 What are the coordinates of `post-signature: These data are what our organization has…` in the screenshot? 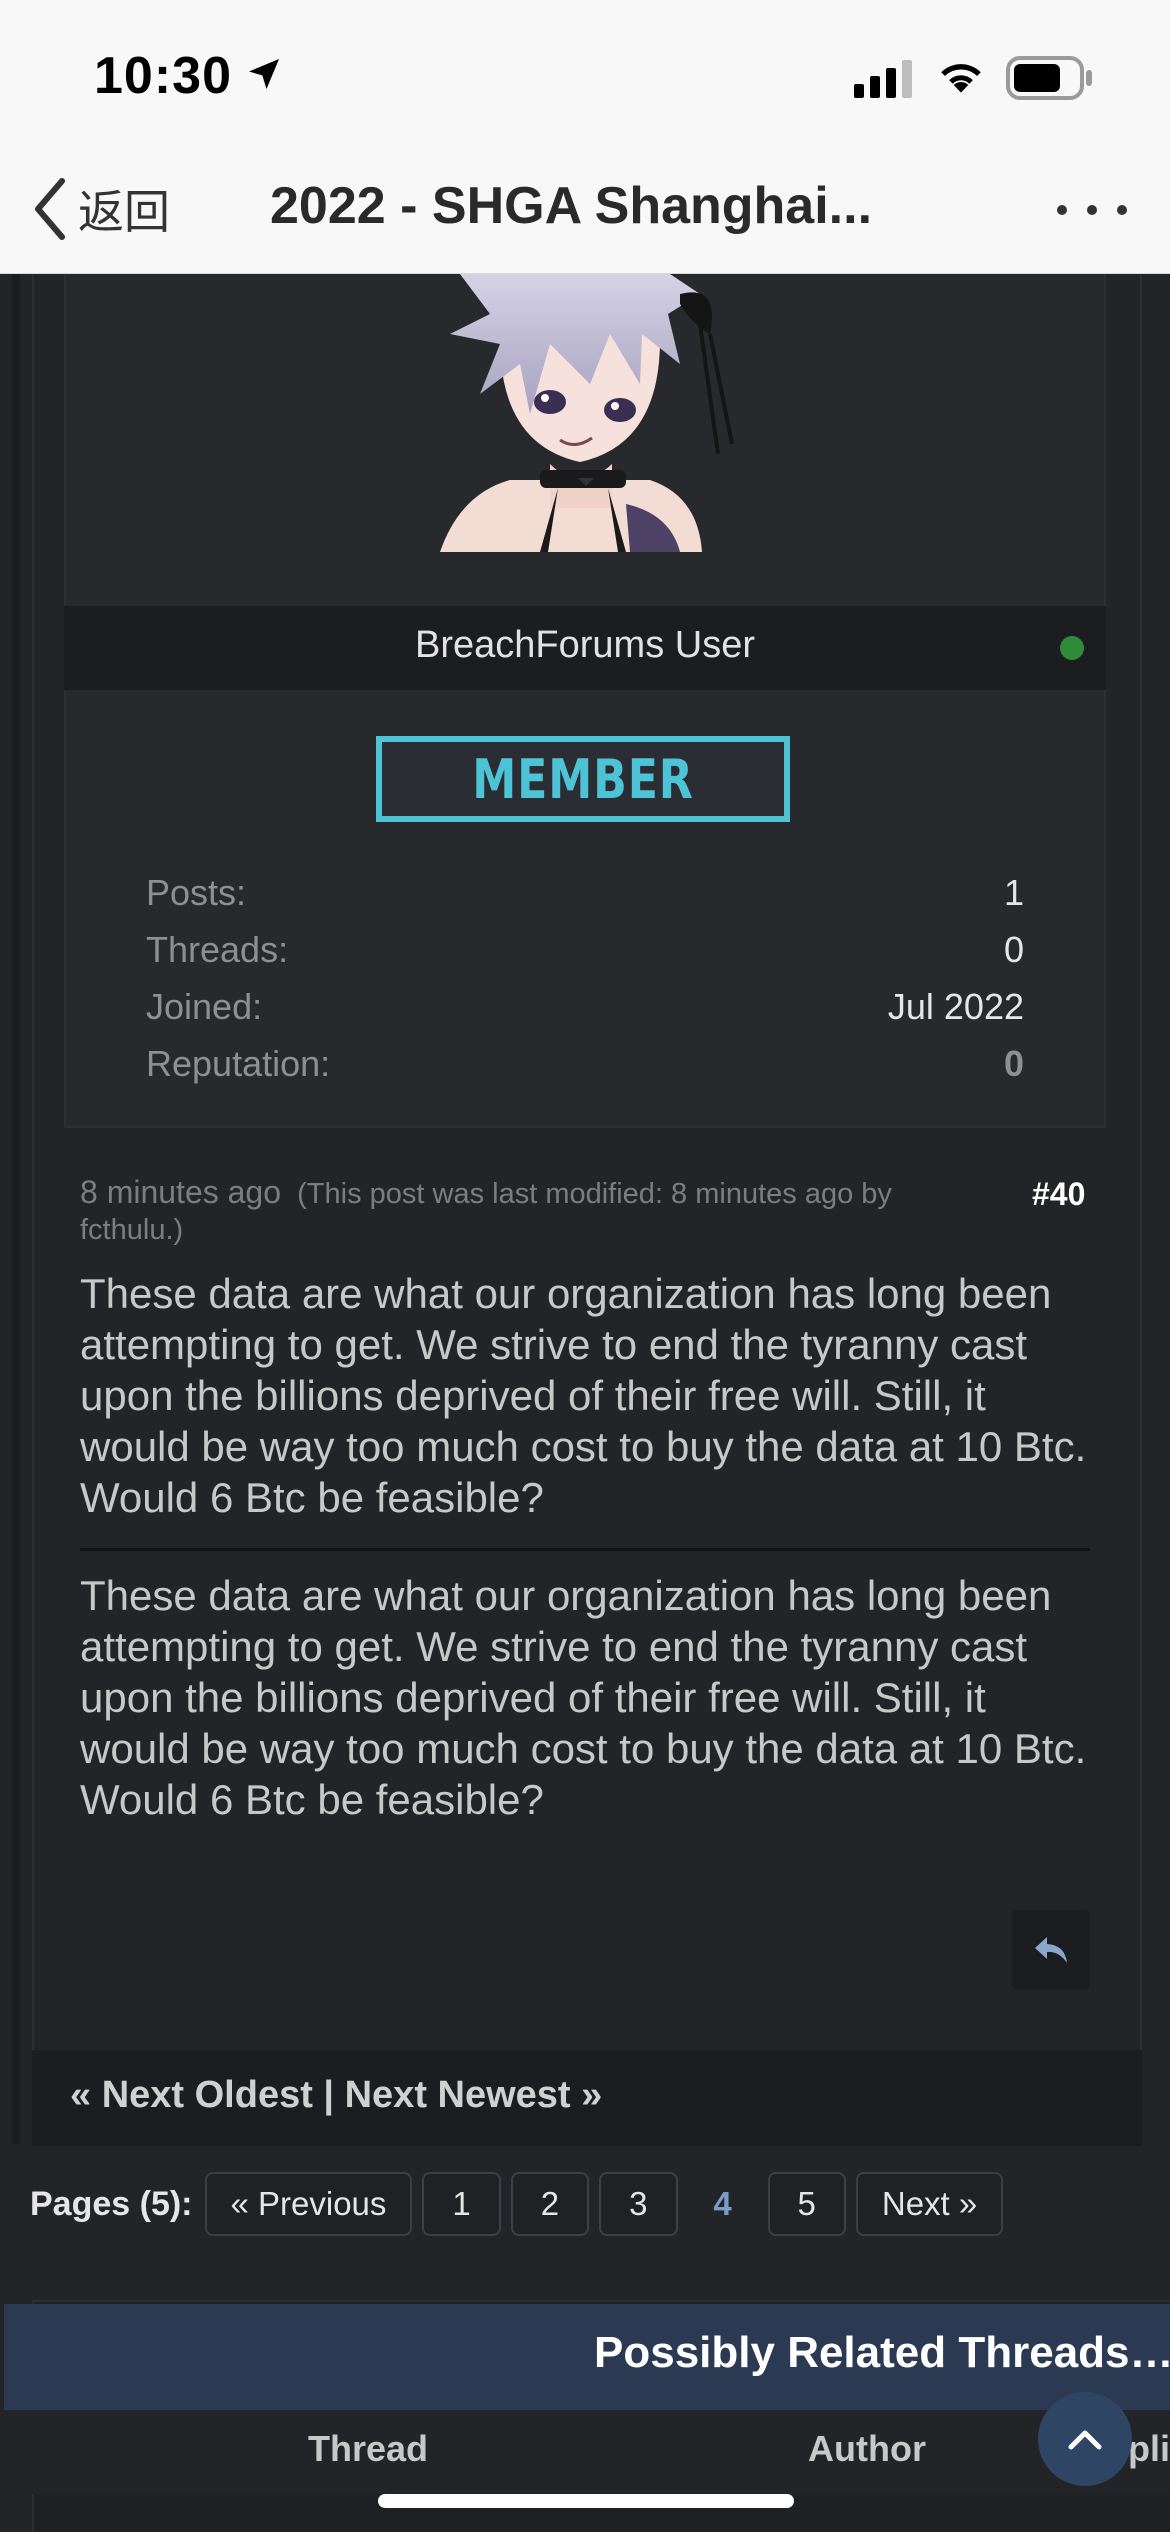 It's located at (583, 1697).